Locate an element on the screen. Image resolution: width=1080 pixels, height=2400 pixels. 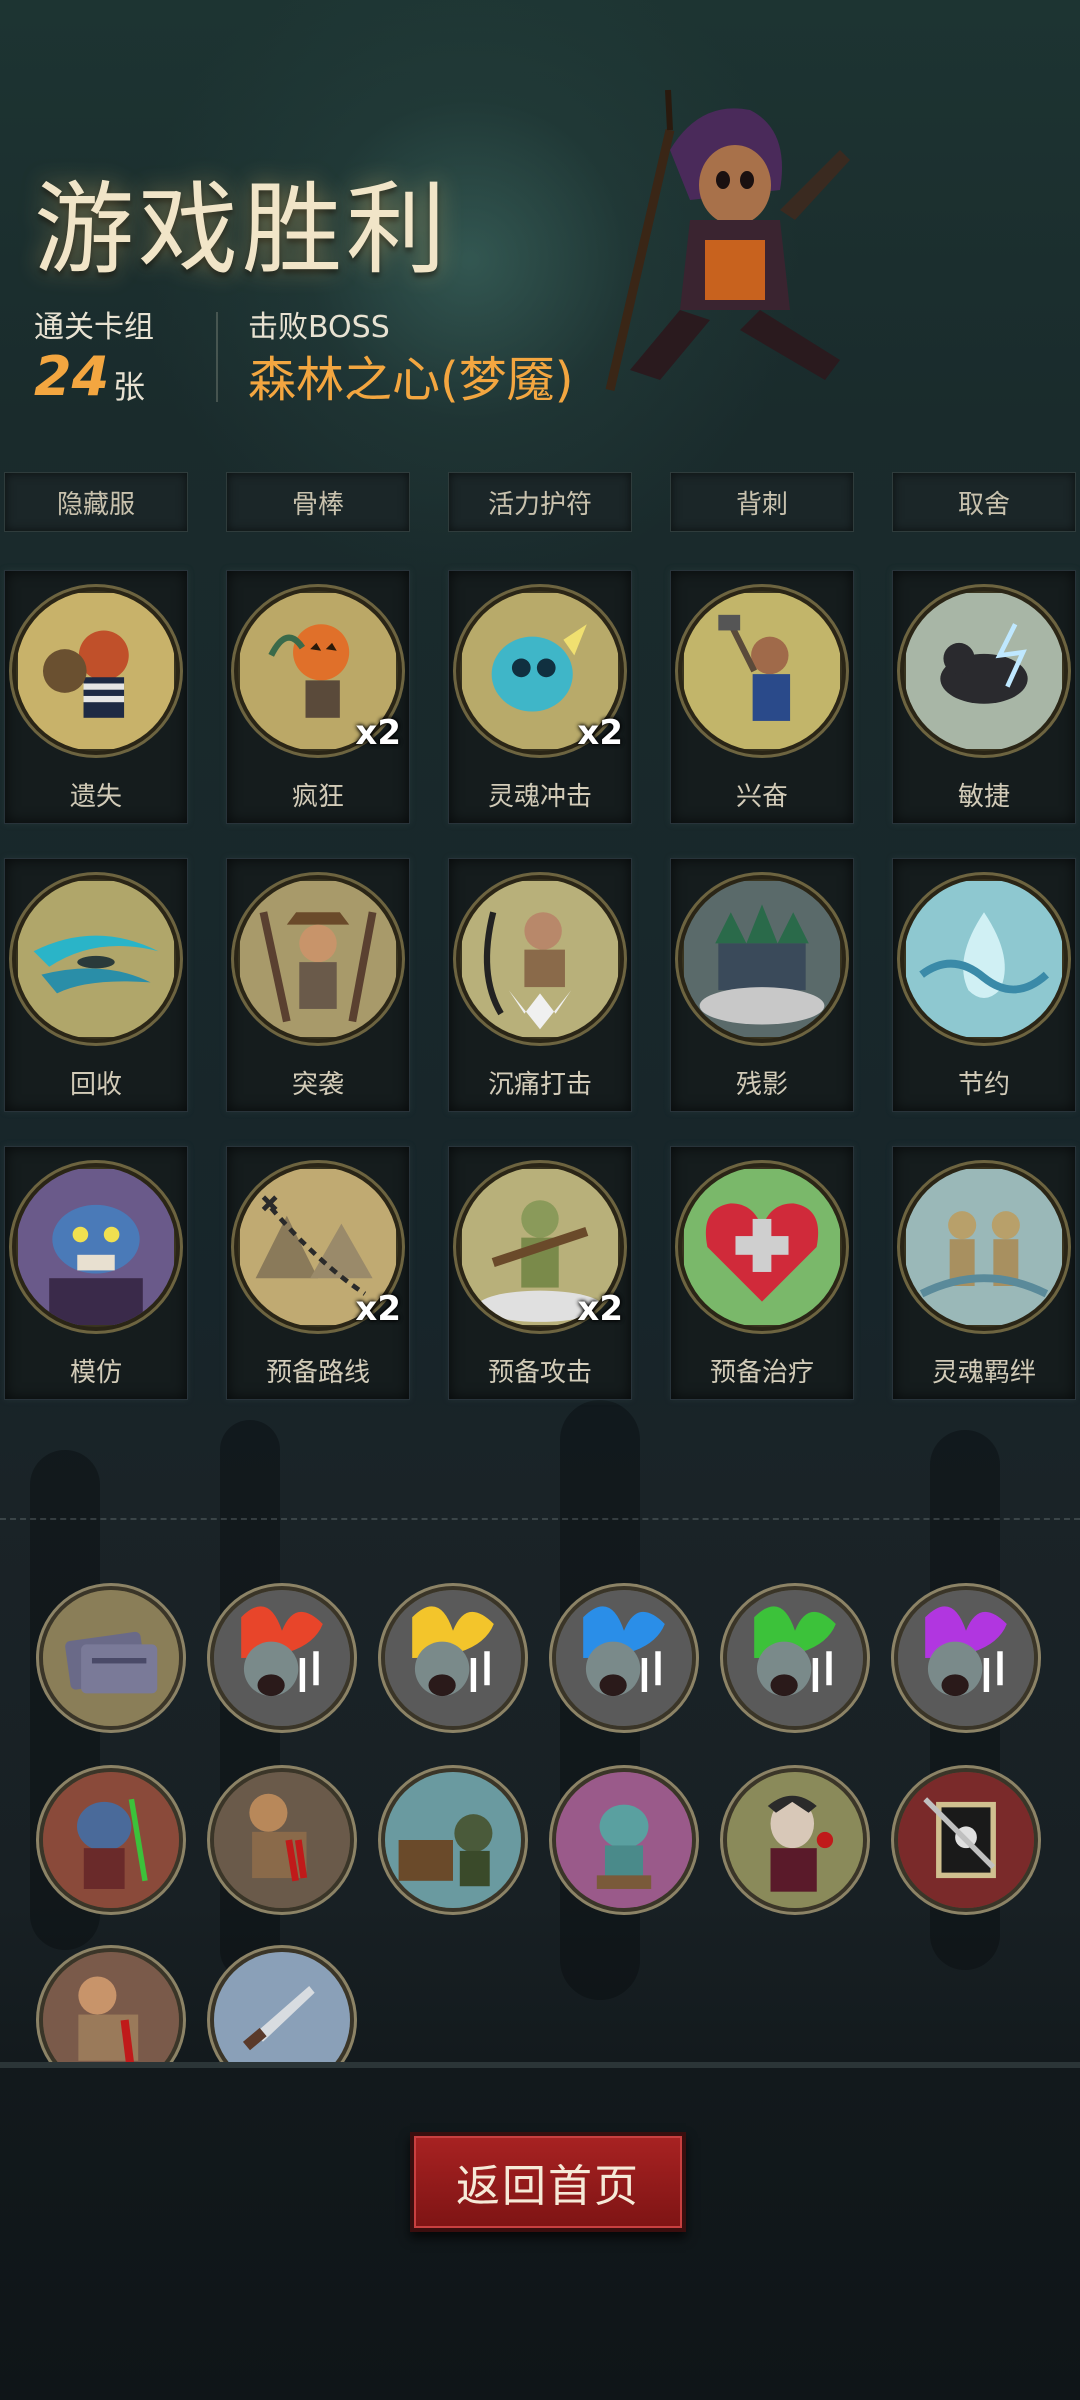
bard-green-flame-icon is located at coordinates (795, 1658).